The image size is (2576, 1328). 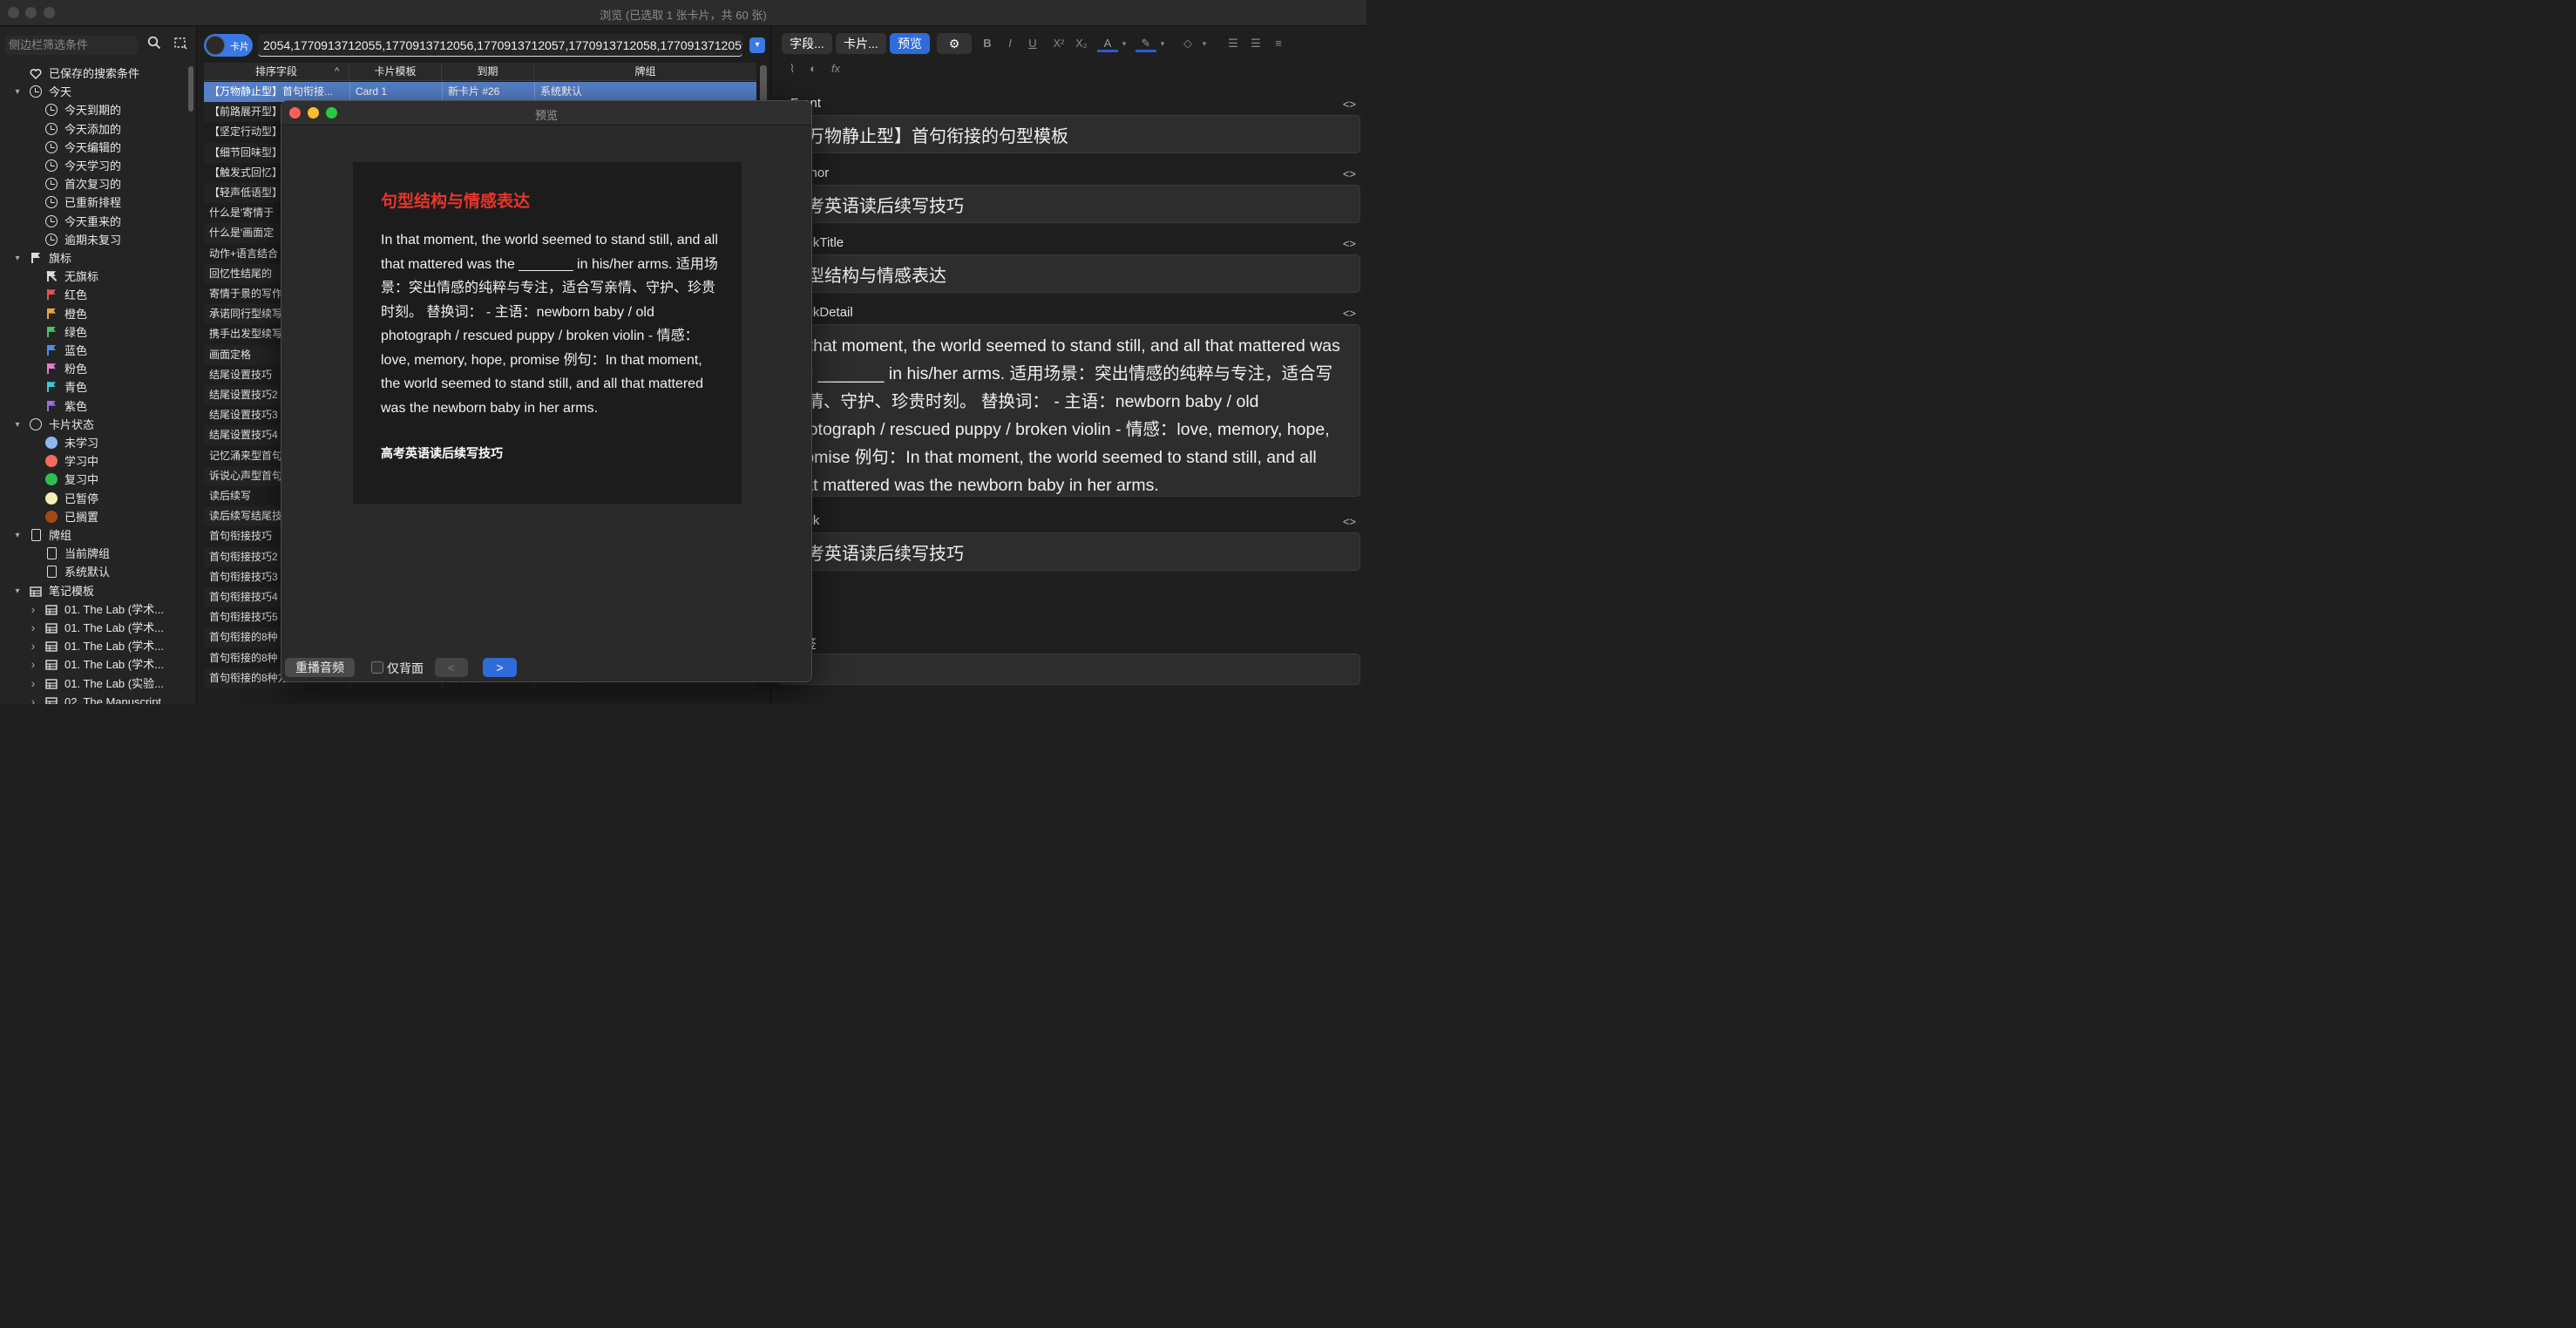 What do you see at coordinates (60, 92) in the screenshot?
I see `sidebar-item-label: 今天` at bounding box center [60, 92].